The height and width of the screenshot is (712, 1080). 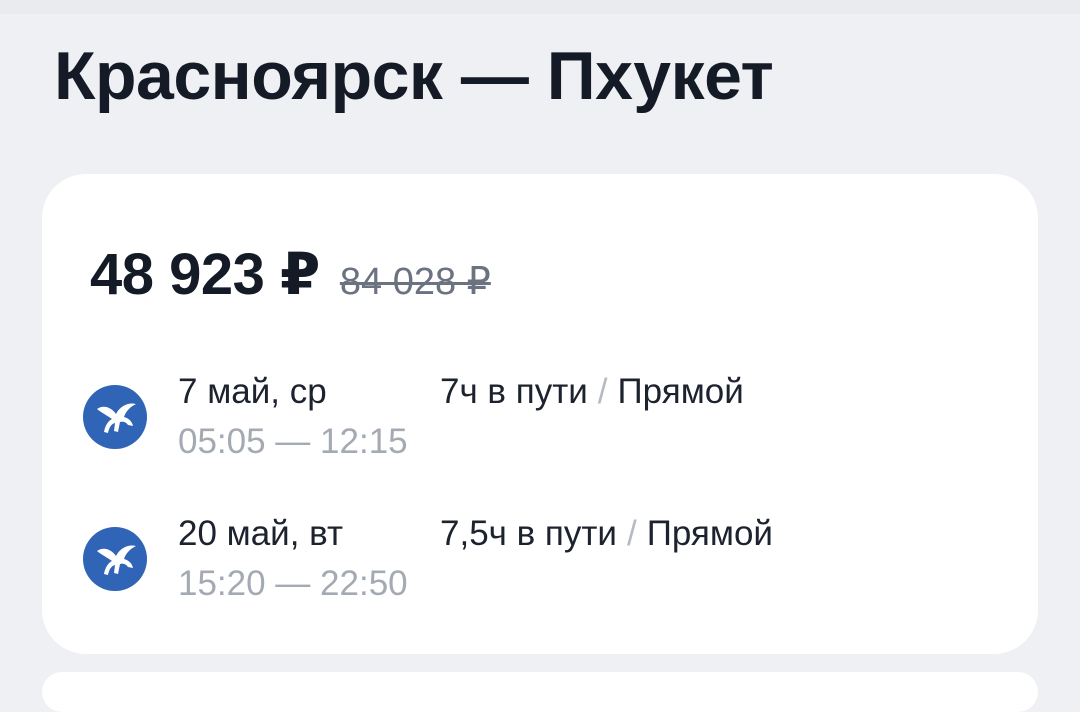 What do you see at coordinates (514, 391) in the screenshot?
I see `segment-duration: 7ч в пути` at bounding box center [514, 391].